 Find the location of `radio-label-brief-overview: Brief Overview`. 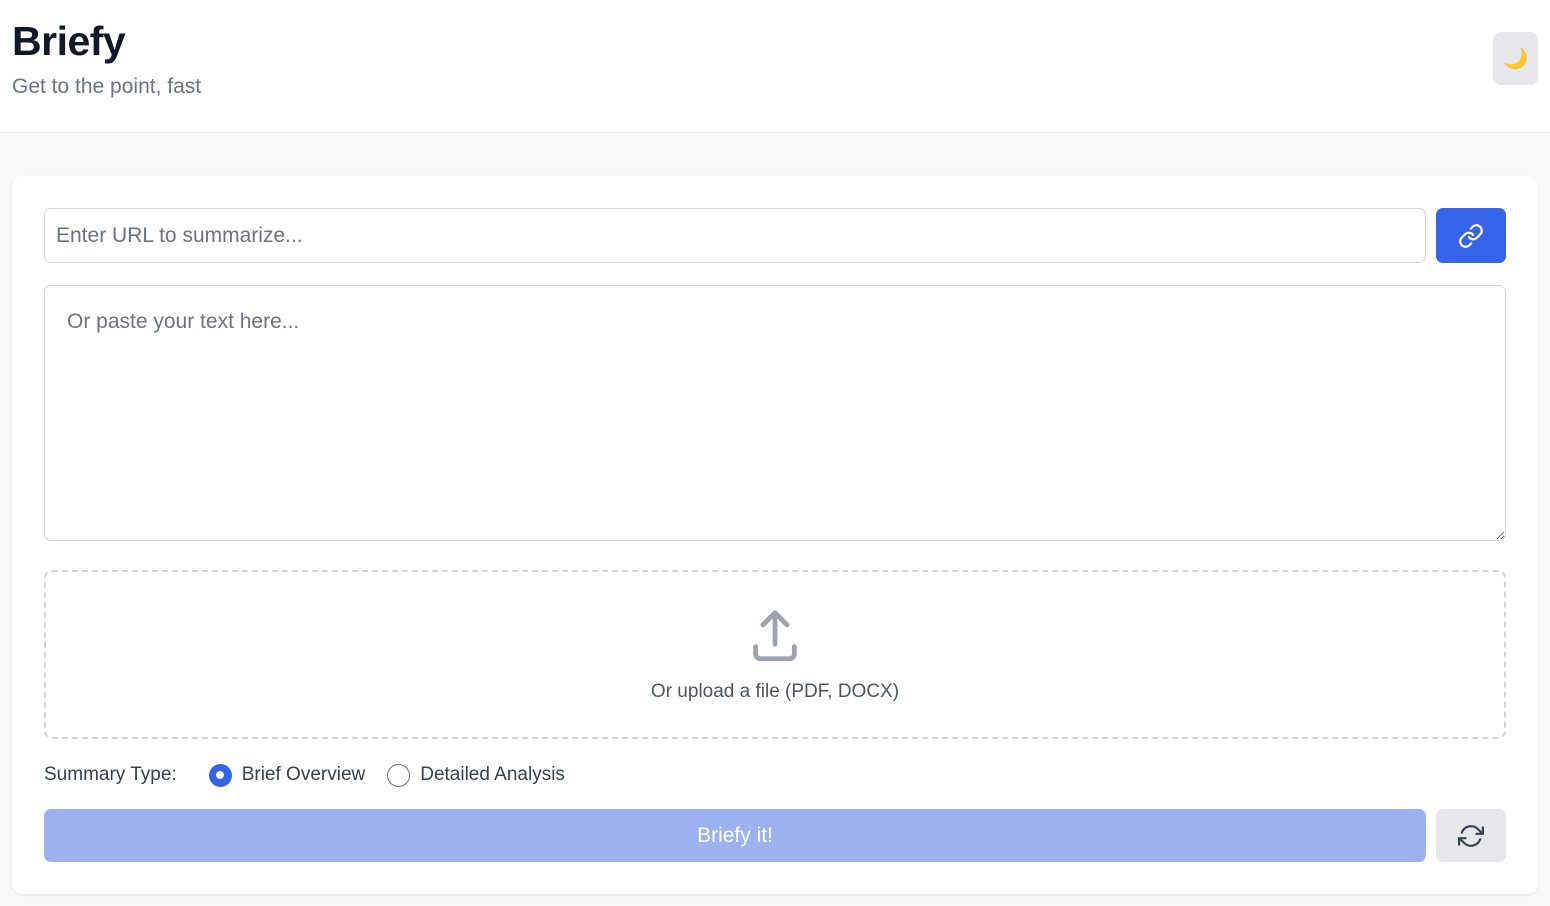

radio-label-brief-overview: Brief Overview is located at coordinates (303, 774).